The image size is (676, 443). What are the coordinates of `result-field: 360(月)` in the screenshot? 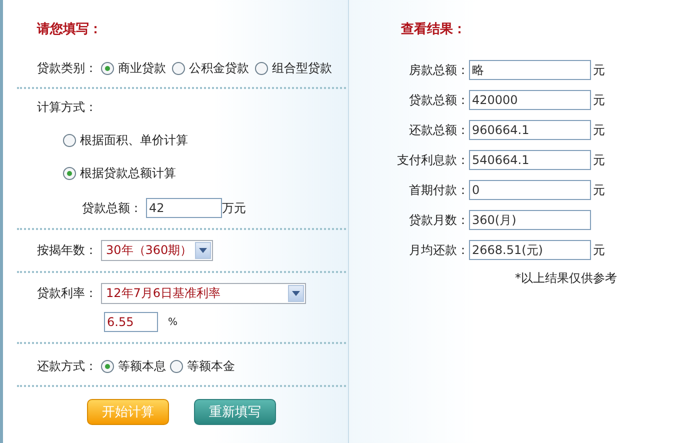 It's located at (530, 220).